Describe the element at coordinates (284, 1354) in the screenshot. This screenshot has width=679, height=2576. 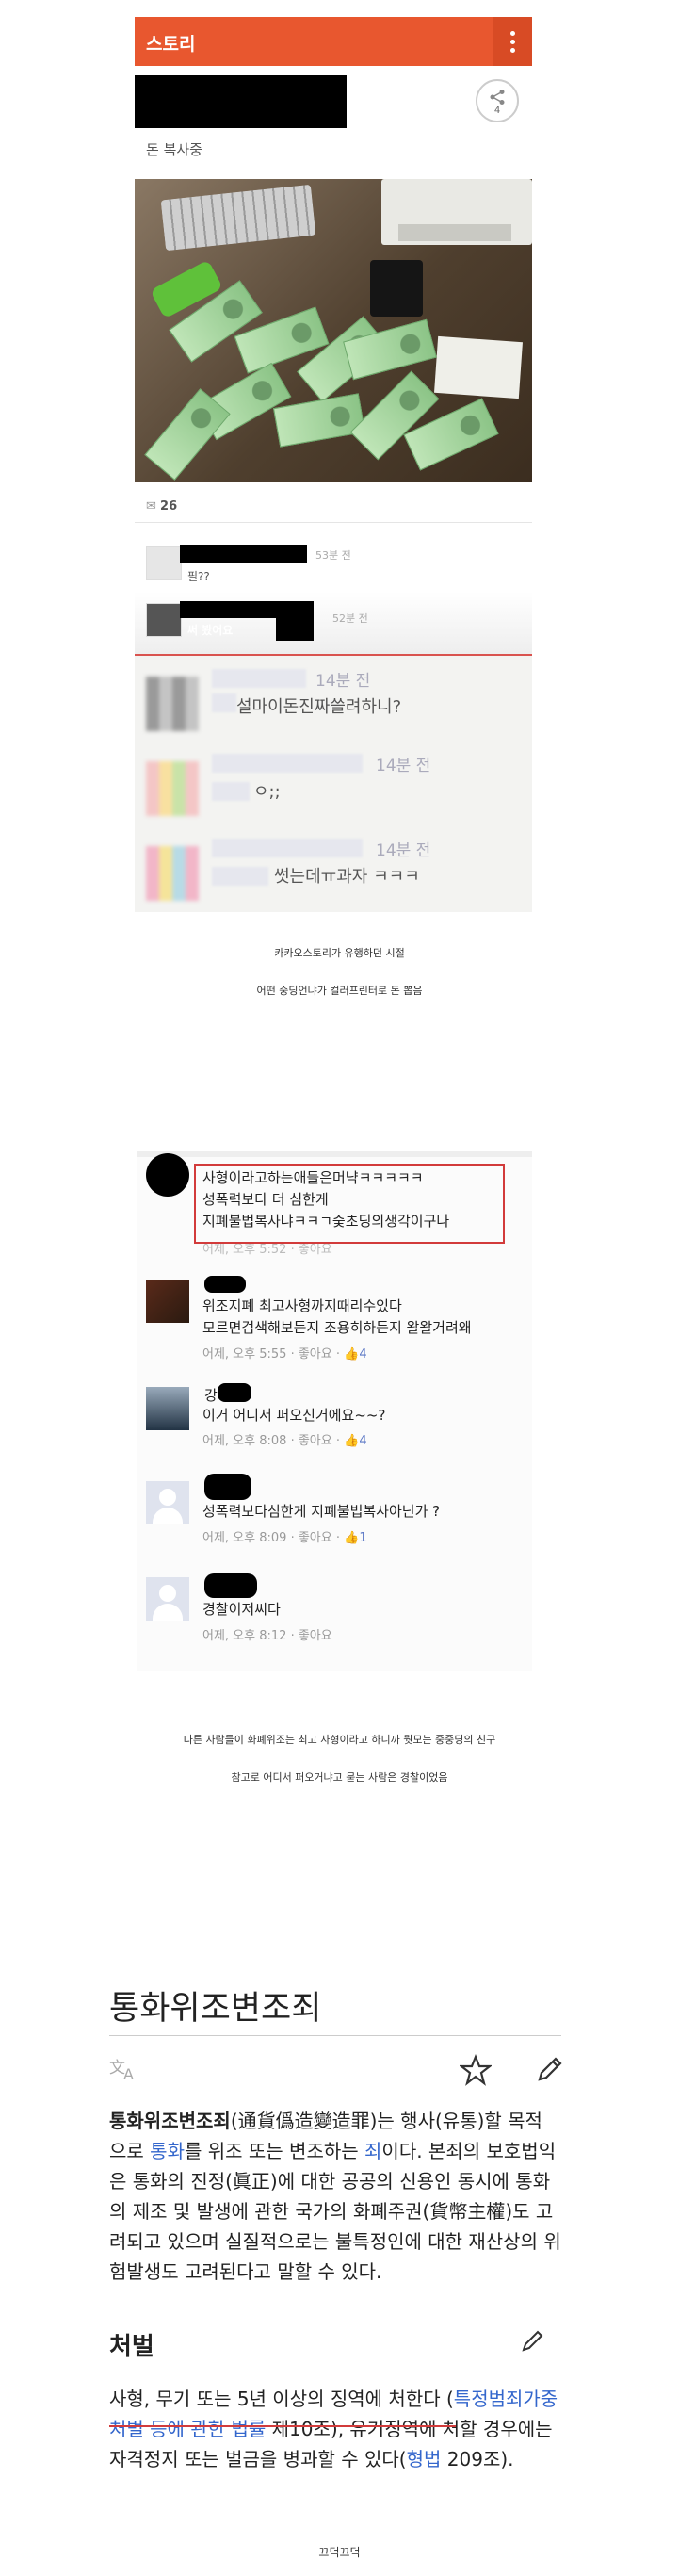
I see `comment-meta: 어제, 오후 5:55 · 좋아요 · 👍4` at that location.